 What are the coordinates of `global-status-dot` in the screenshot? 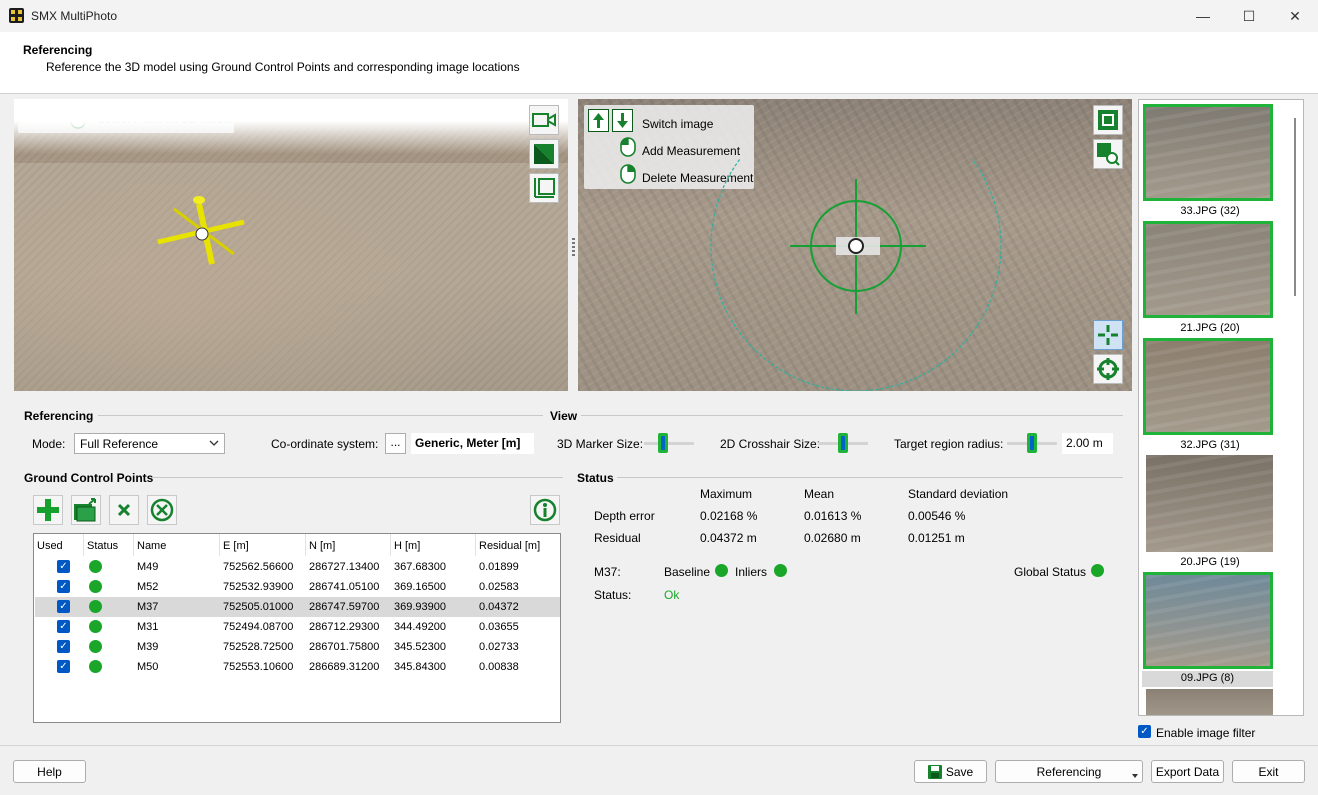 It's located at (1097, 570).